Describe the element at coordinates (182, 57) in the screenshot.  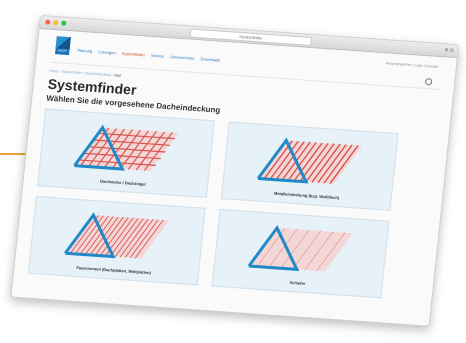
I see `nav-item-unternehmen: Unternehmen` at that location.